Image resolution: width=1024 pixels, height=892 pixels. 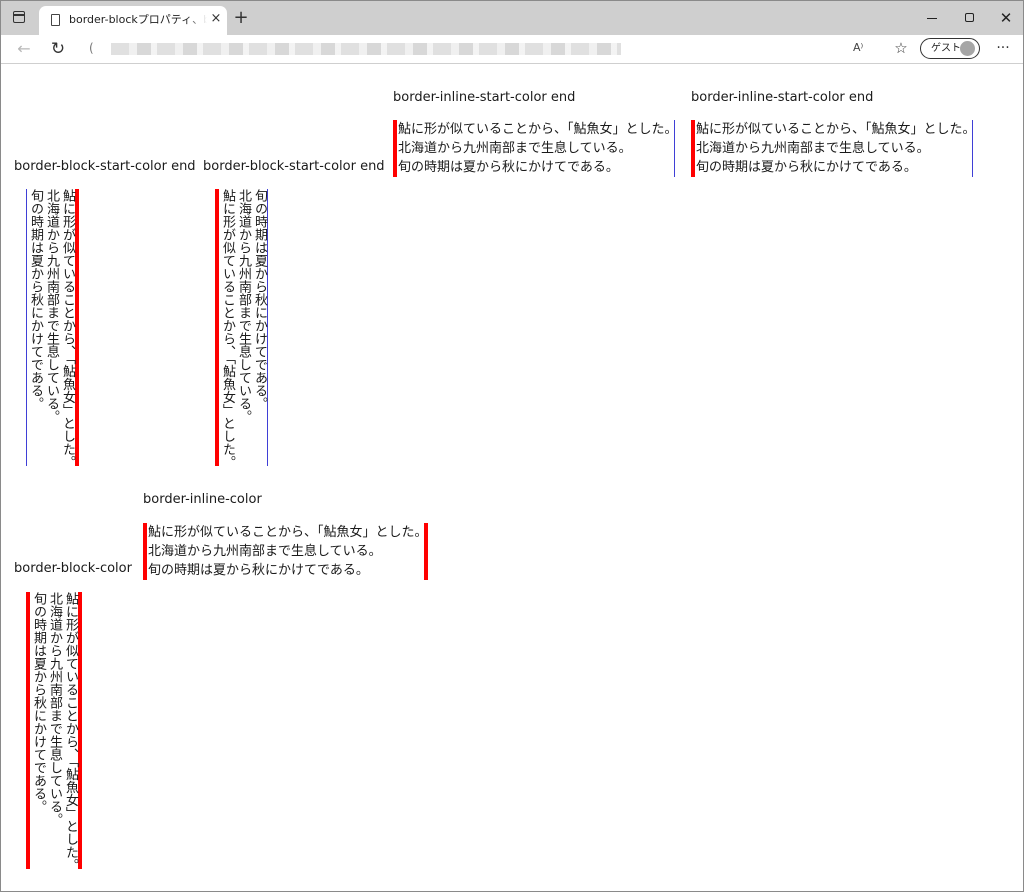 What do you see at coordinates (138, 19) in the screenshot?
I see `tab-title: border-blockプロパティ、border-inline` at bounding box center [138, 19].